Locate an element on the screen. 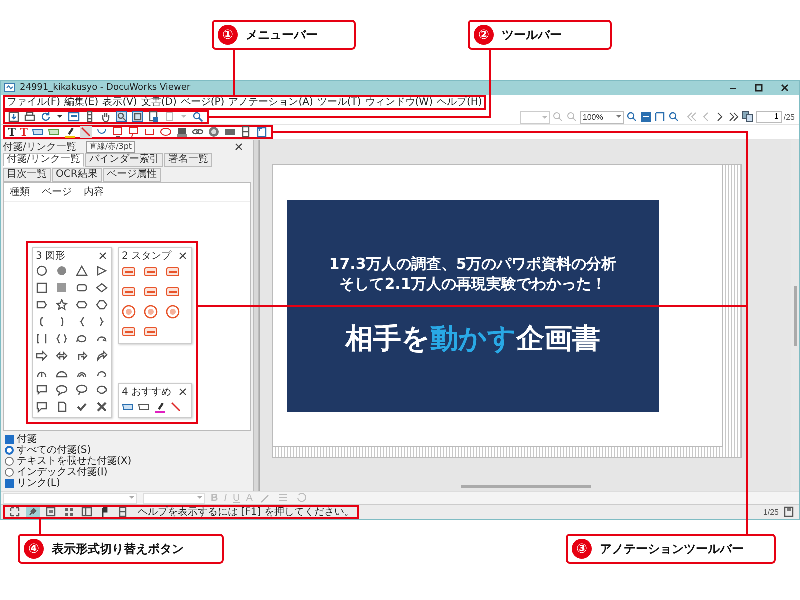 The width and height of the screenshot is (800, 600). menu-item: ウィンドウ(W) is located at coordinates (399, 102).